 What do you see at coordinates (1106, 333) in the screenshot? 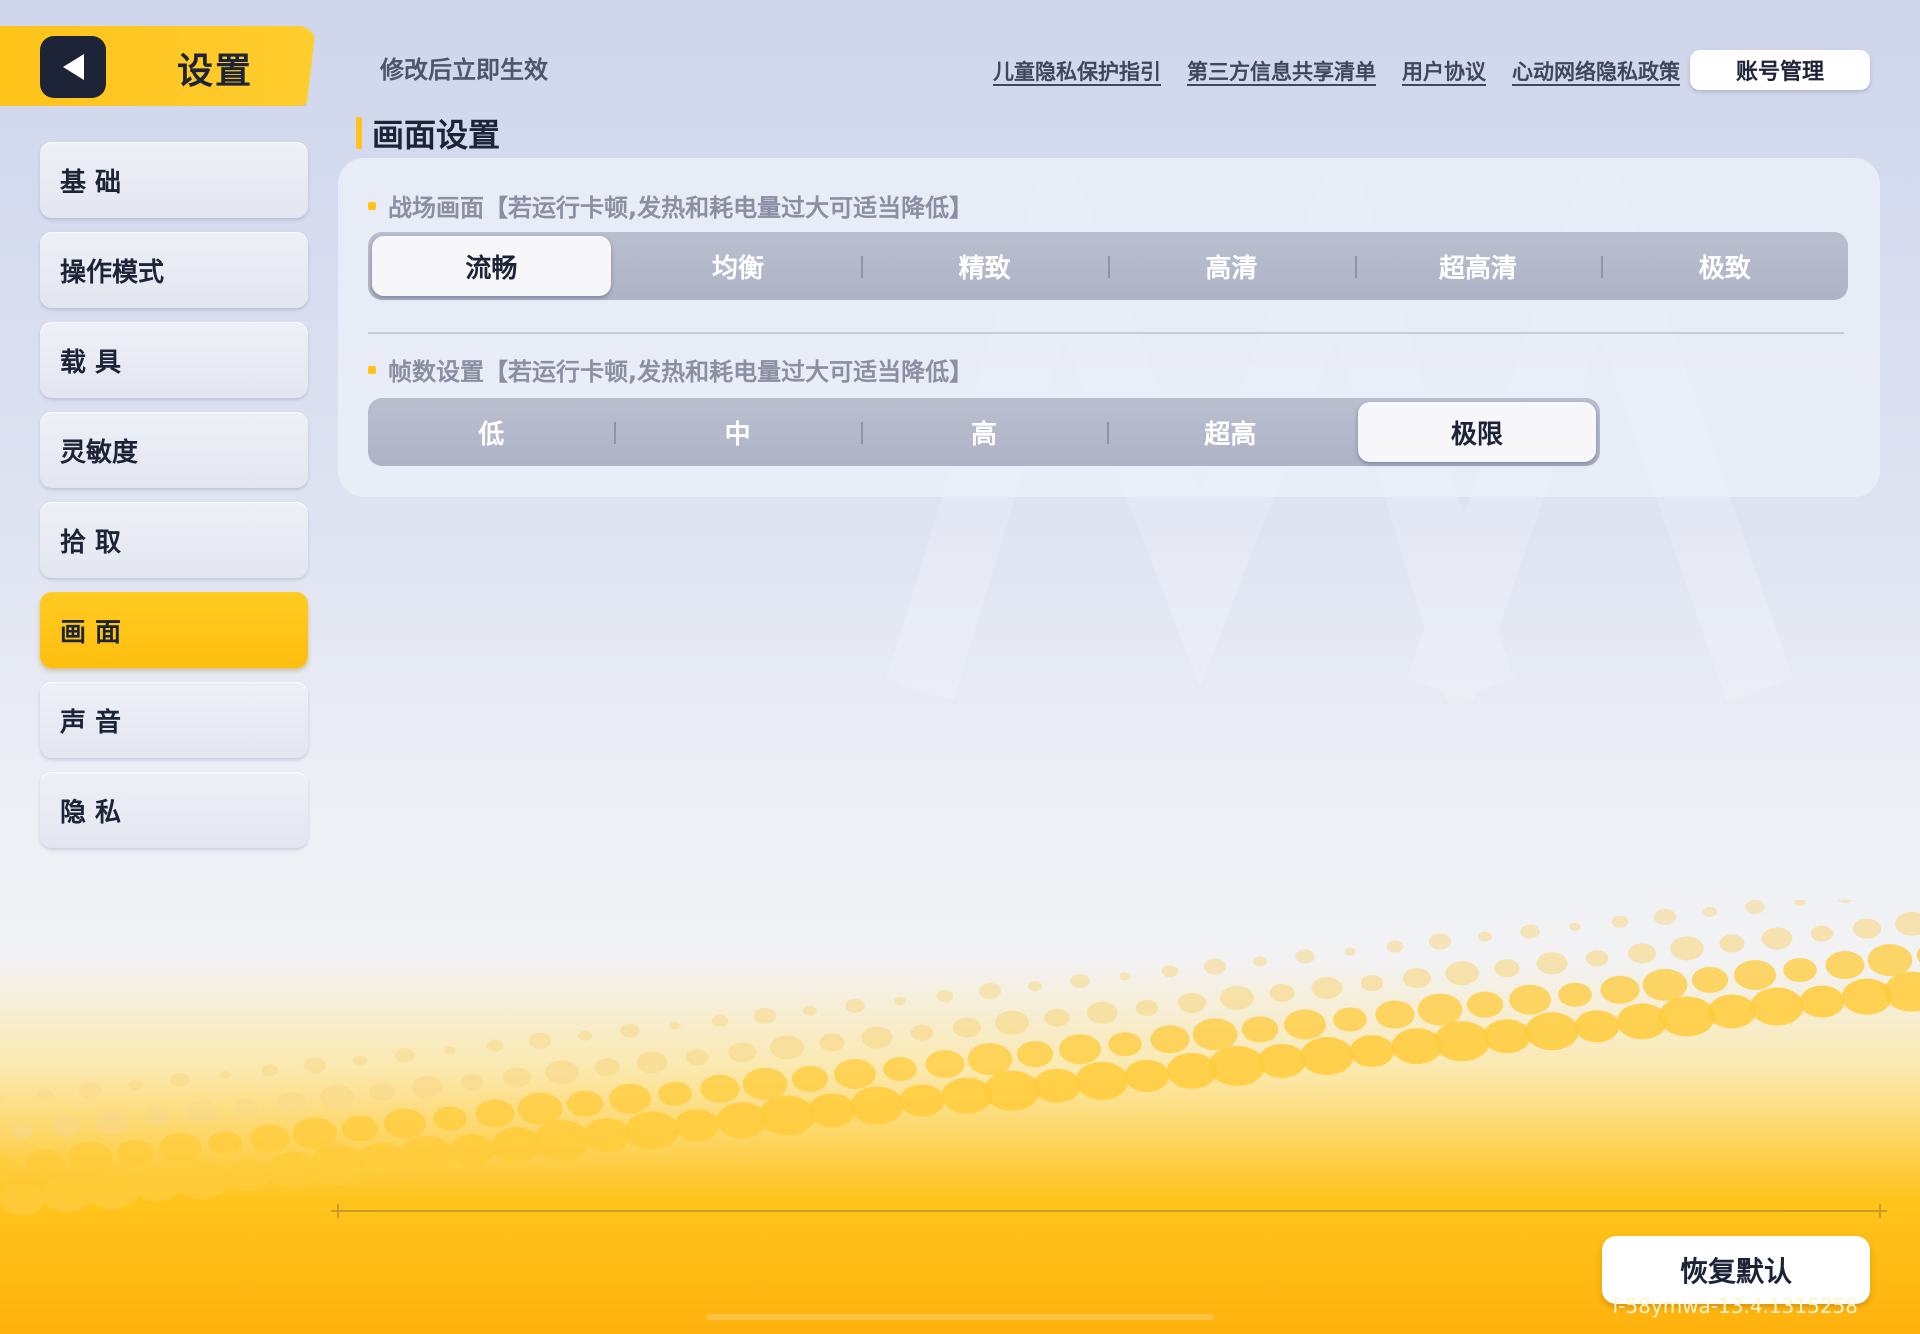
I see `section-divider` at bounding box center [1106, 333].